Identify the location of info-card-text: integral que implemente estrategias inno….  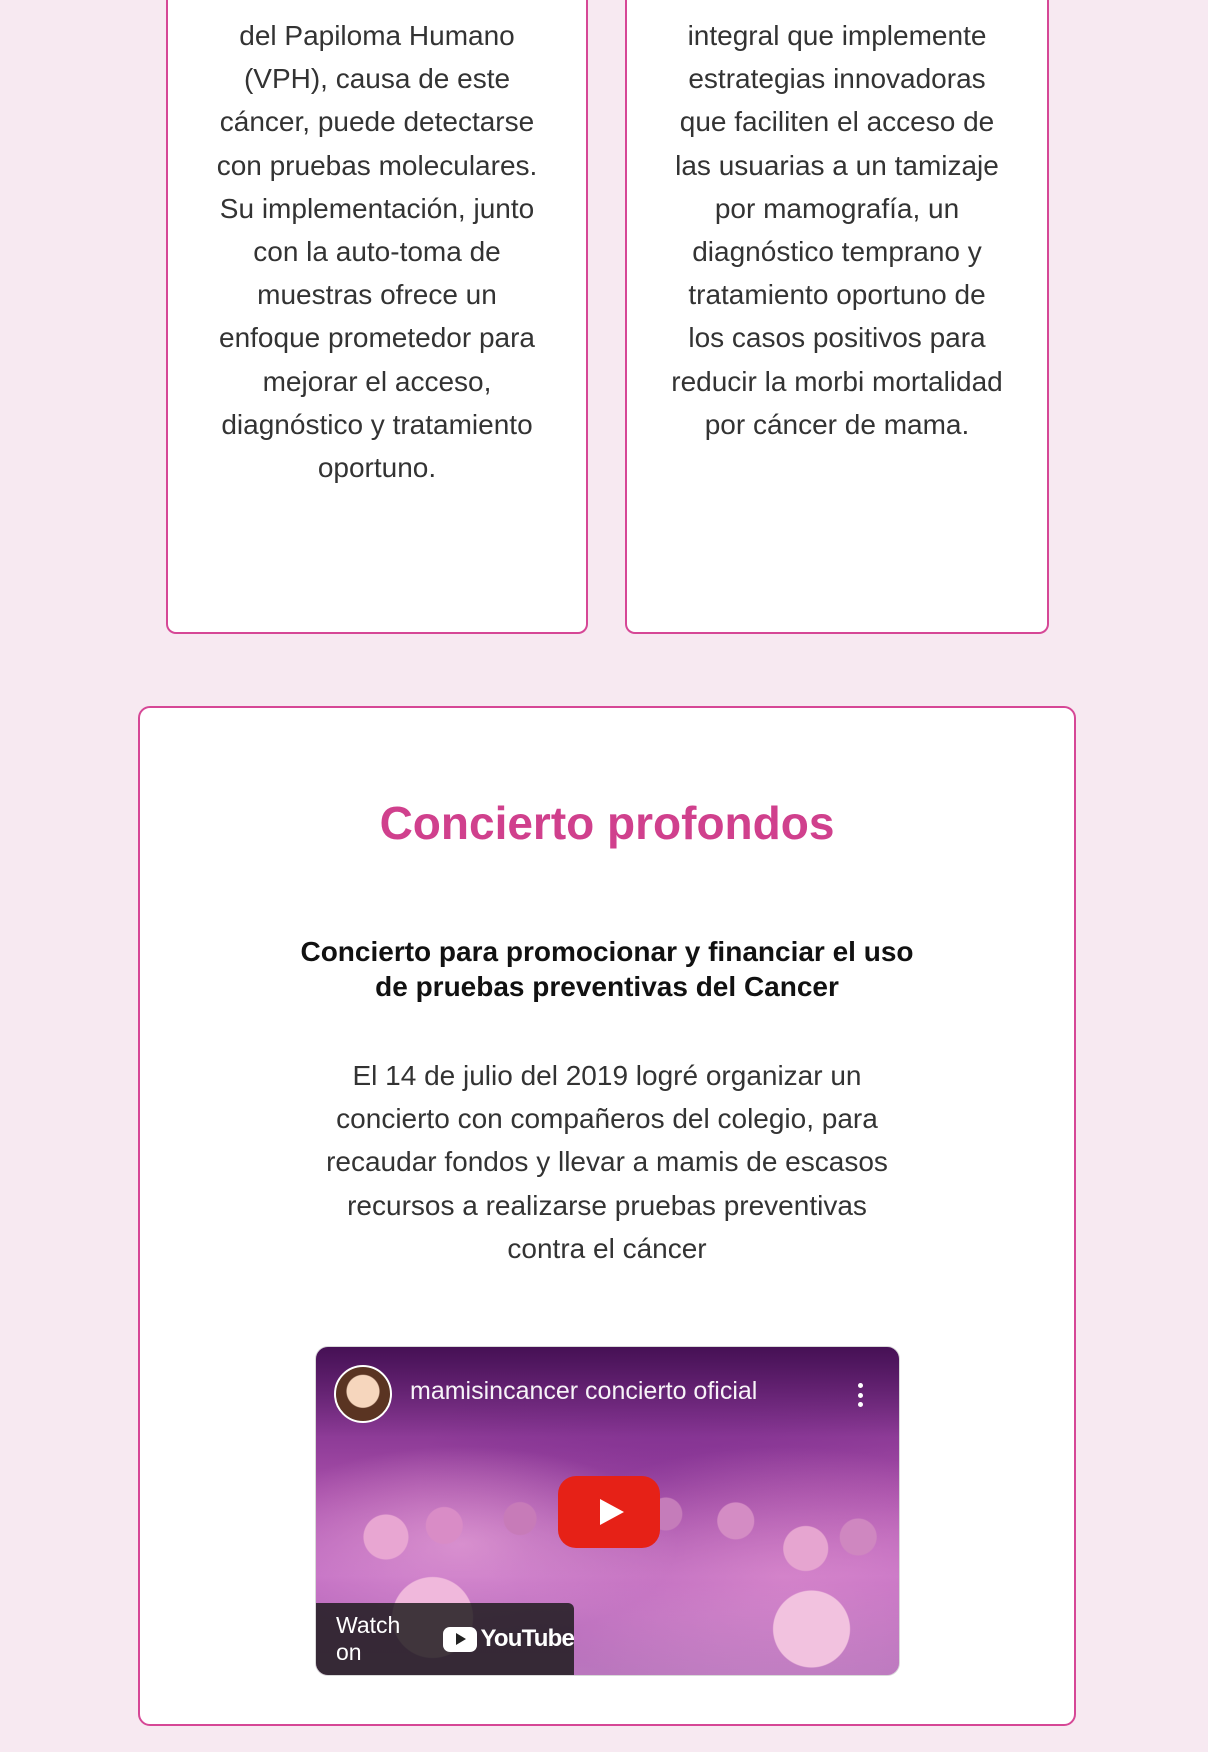
(837, 230).